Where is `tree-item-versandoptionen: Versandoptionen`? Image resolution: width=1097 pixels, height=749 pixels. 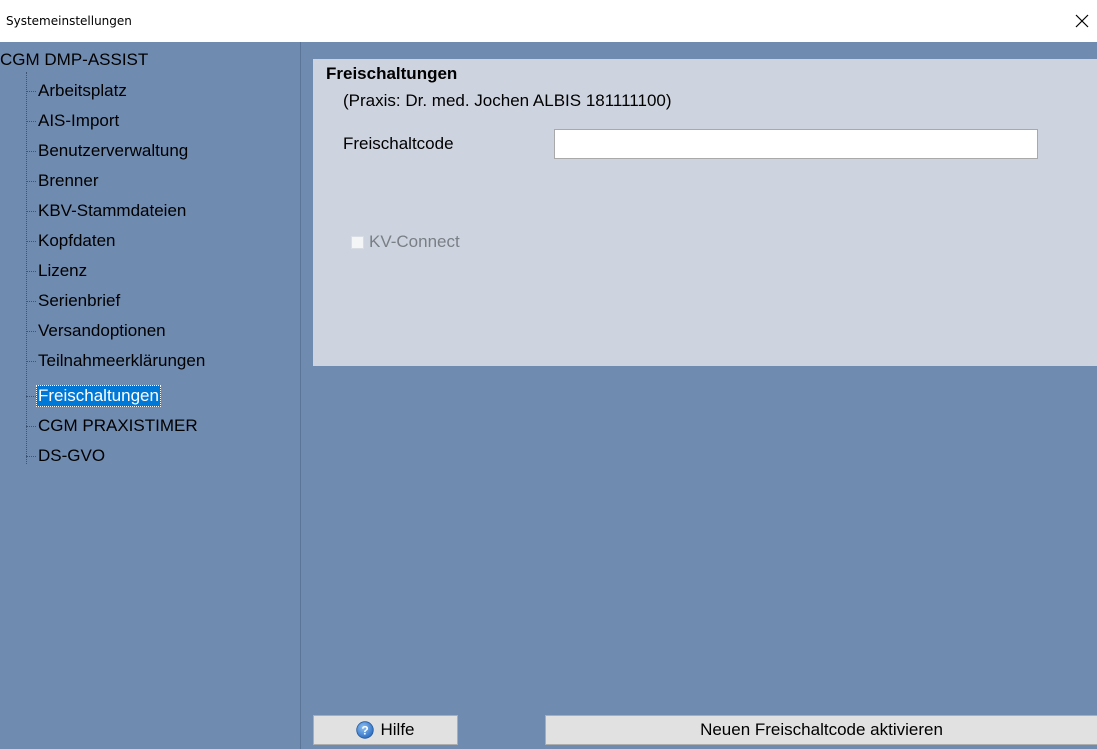
tree-item-versandoptionen: Versandoptionen is located at coordinates (97, 331).